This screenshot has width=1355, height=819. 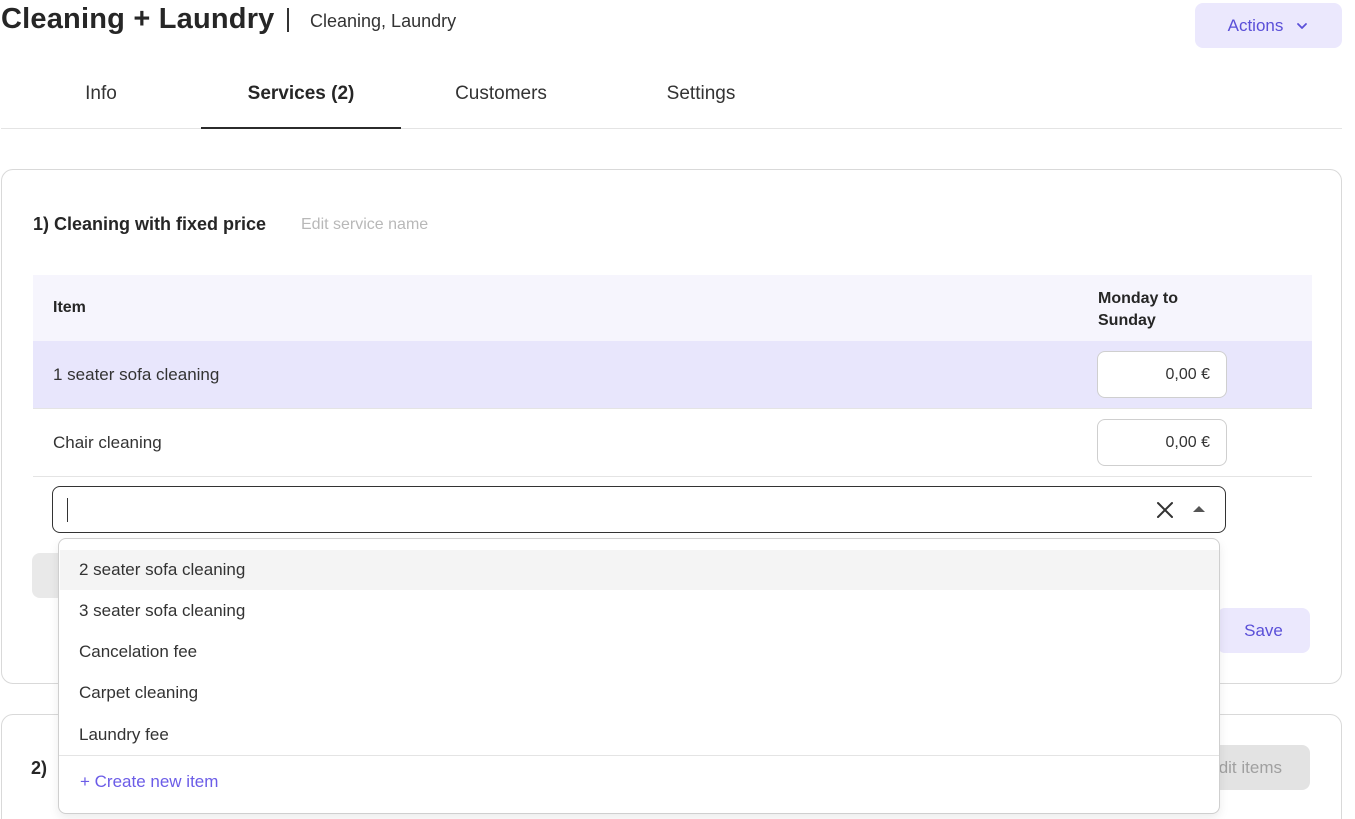 I want to click on service-title: 1) Cleaning with fixed price, so click(x=150, y=224).